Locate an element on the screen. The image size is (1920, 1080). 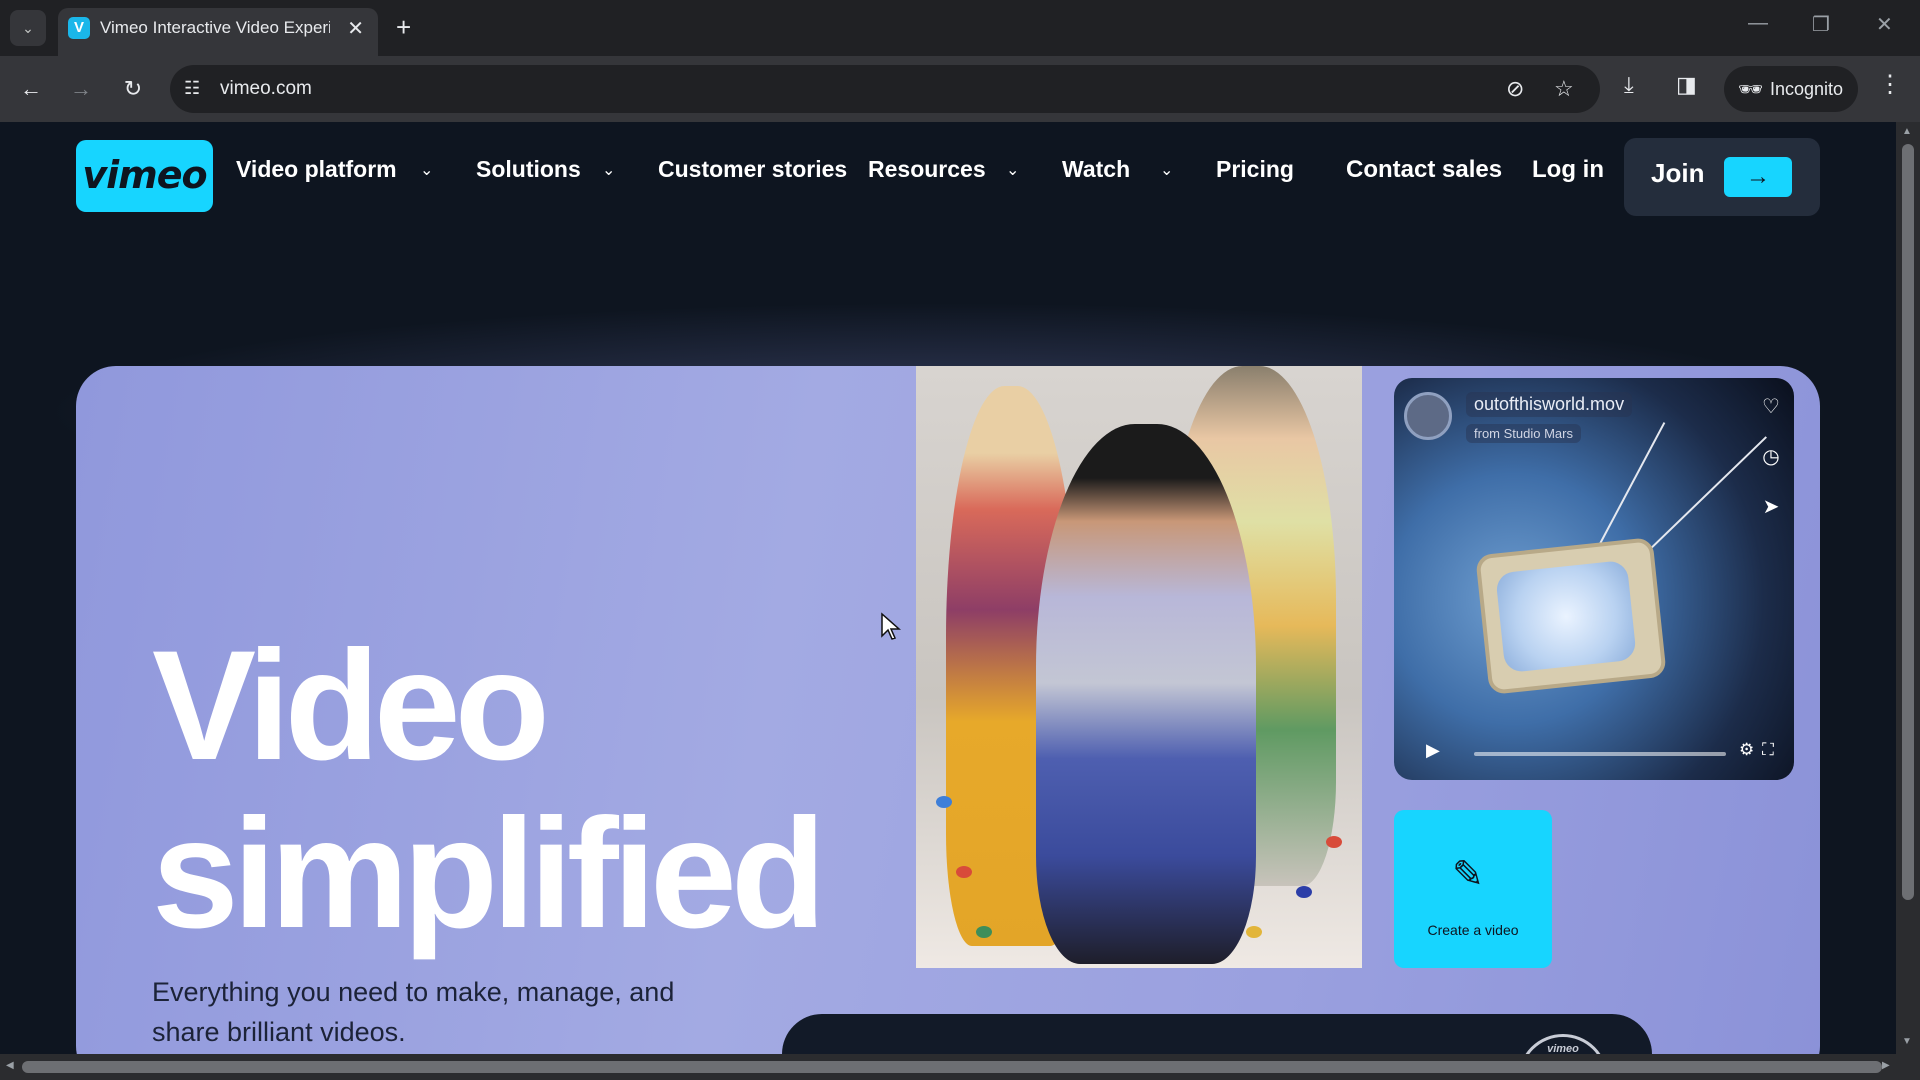
browser-tab: V Vimeo Interactive Video Experi ✕ is located at coordinates (218, 32).